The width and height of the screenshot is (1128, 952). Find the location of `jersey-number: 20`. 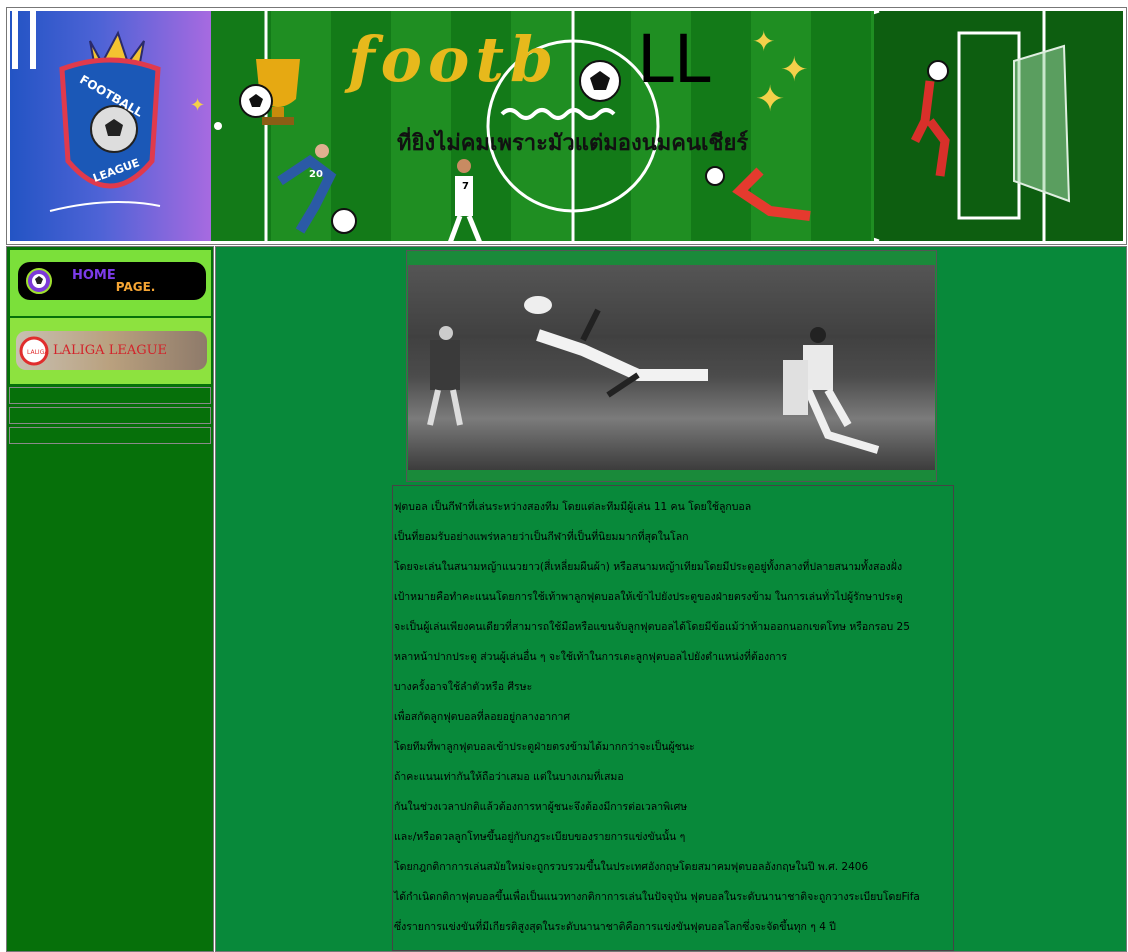

jersey-number: 20 is located at coordinates (316, 174).